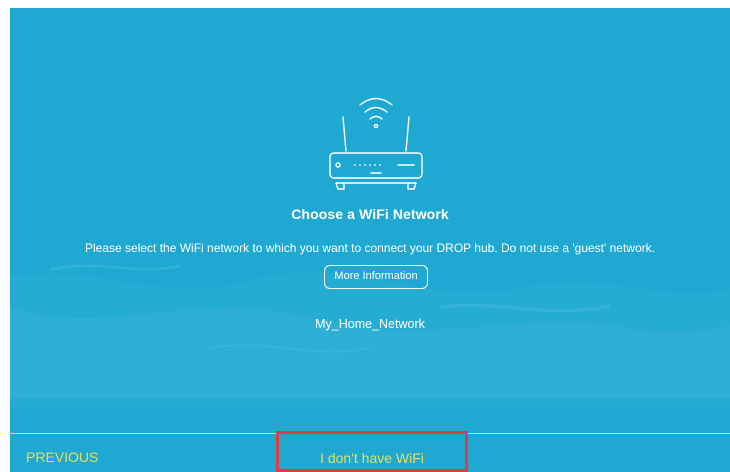  I want to click on page-title: Choose a WiFi Network, so click(370, 214).